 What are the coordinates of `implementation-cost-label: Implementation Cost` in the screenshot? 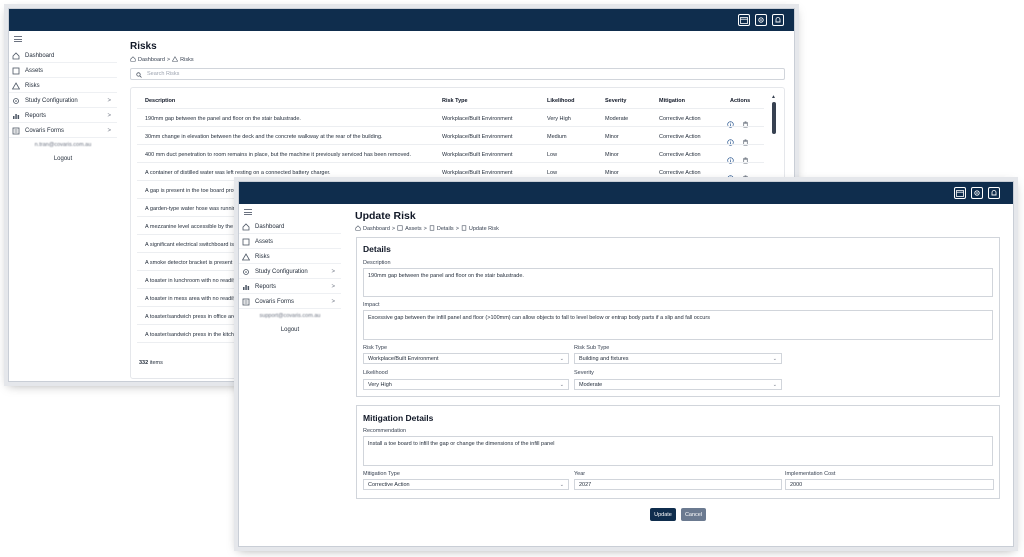 It's located at (810, 474).